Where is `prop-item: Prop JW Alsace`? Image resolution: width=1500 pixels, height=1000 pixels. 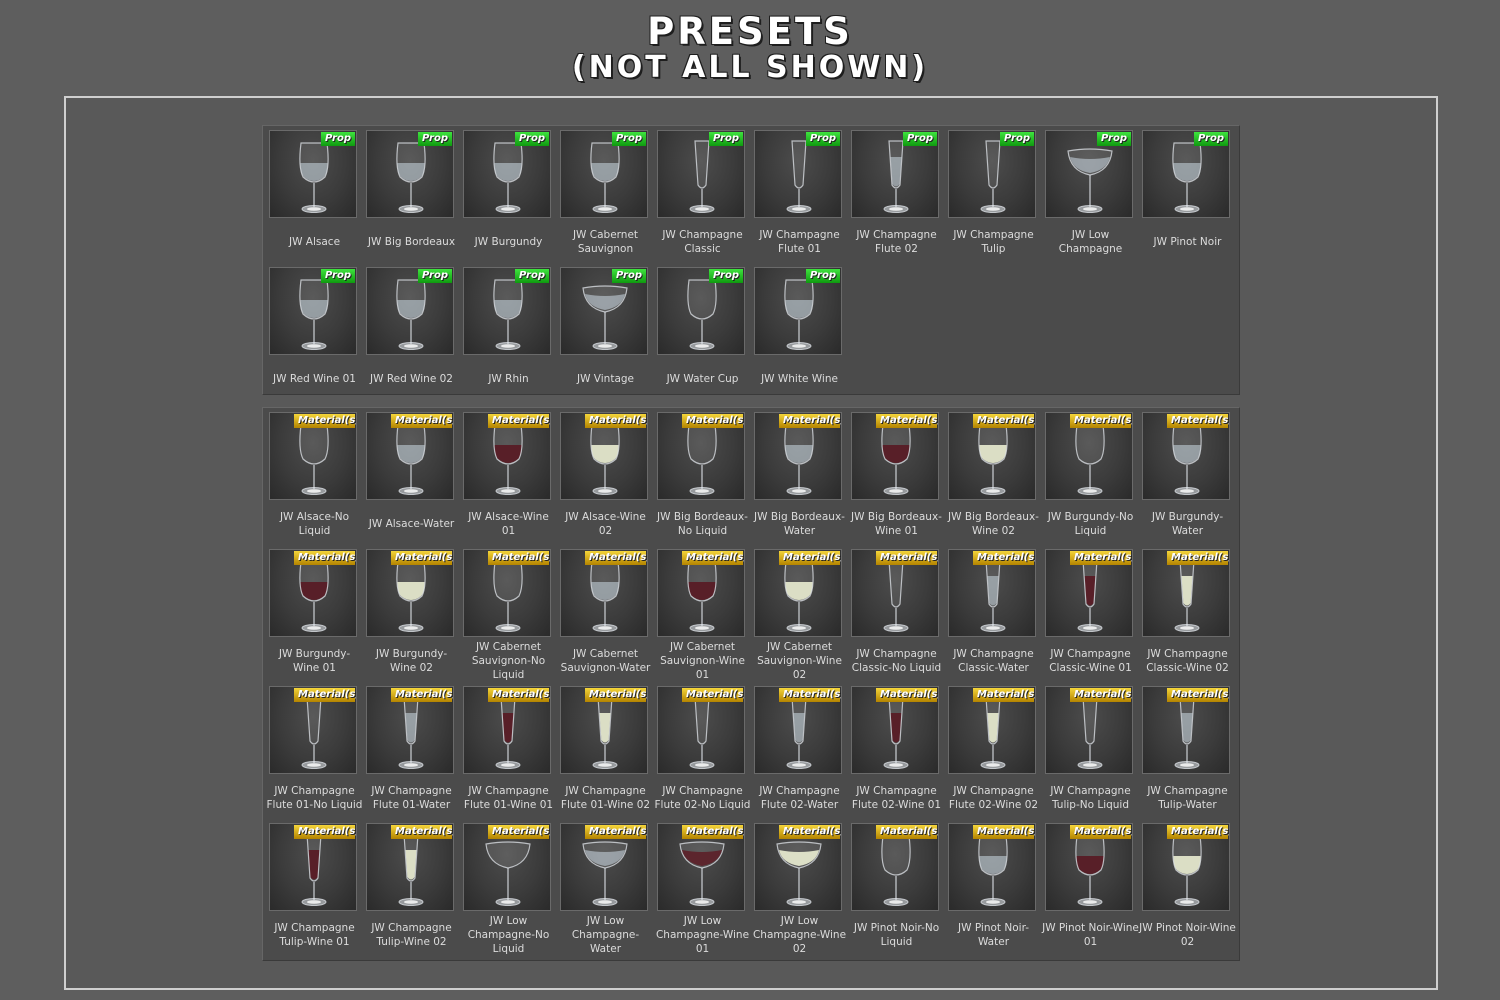 prop-item: Prop JW Alsace is located at coordinates (314, 198).